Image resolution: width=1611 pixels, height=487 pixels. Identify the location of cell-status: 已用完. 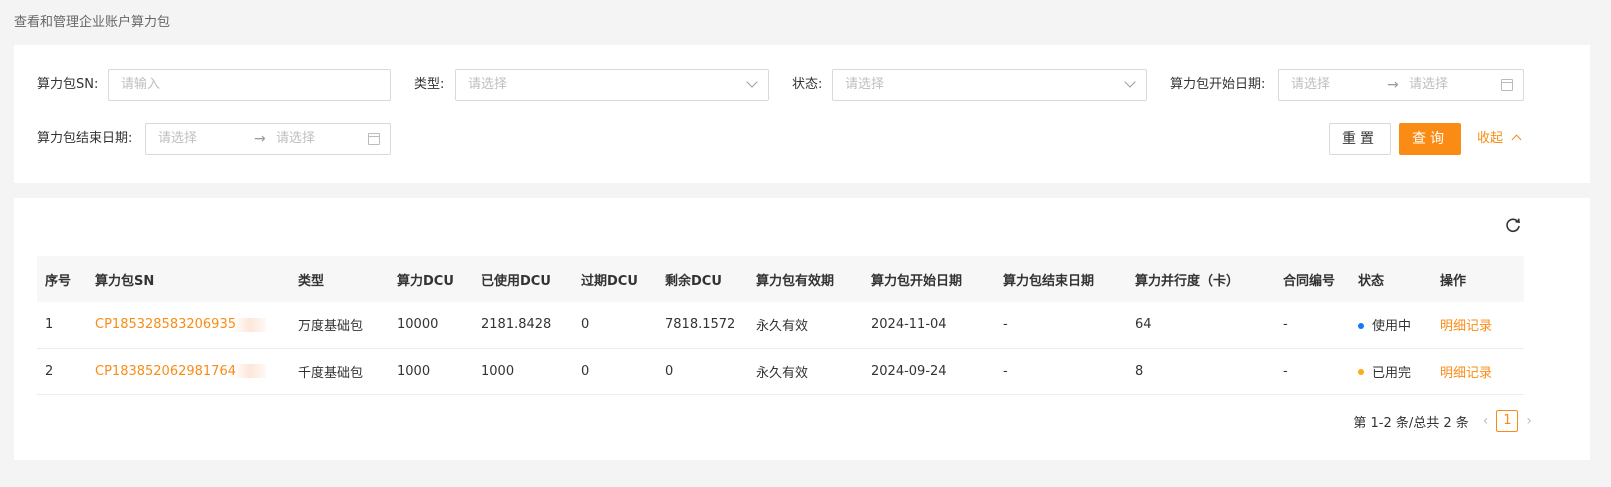
(1391, 371).